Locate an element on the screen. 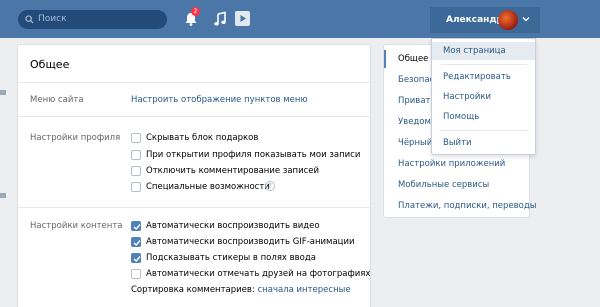 The width and height of the screenshot is (600, 307). menu-item-label: Моя страница is located at coordinates (474, 51).